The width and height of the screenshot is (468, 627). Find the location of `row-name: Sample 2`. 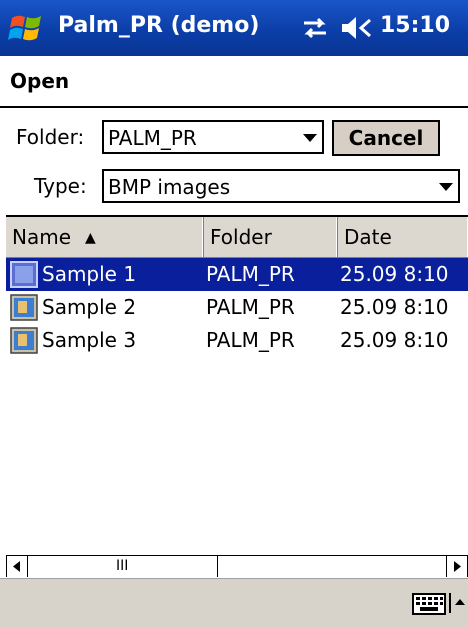

row-name: Sample 2 is located at coordinates (89, 307).